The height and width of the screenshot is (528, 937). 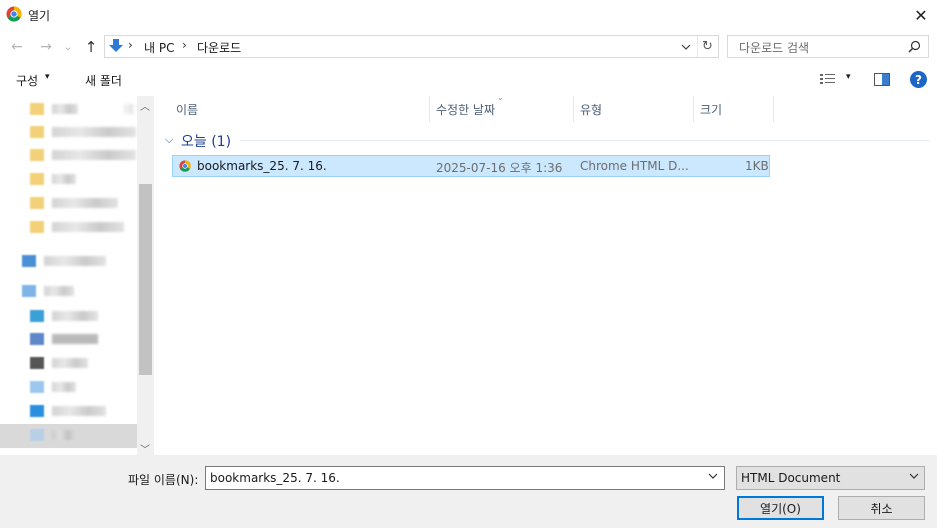 What do you see at coordinates (881, 508) in the screenshot?
I see `cancel-button: 취소` at bounding box center [881, 508].